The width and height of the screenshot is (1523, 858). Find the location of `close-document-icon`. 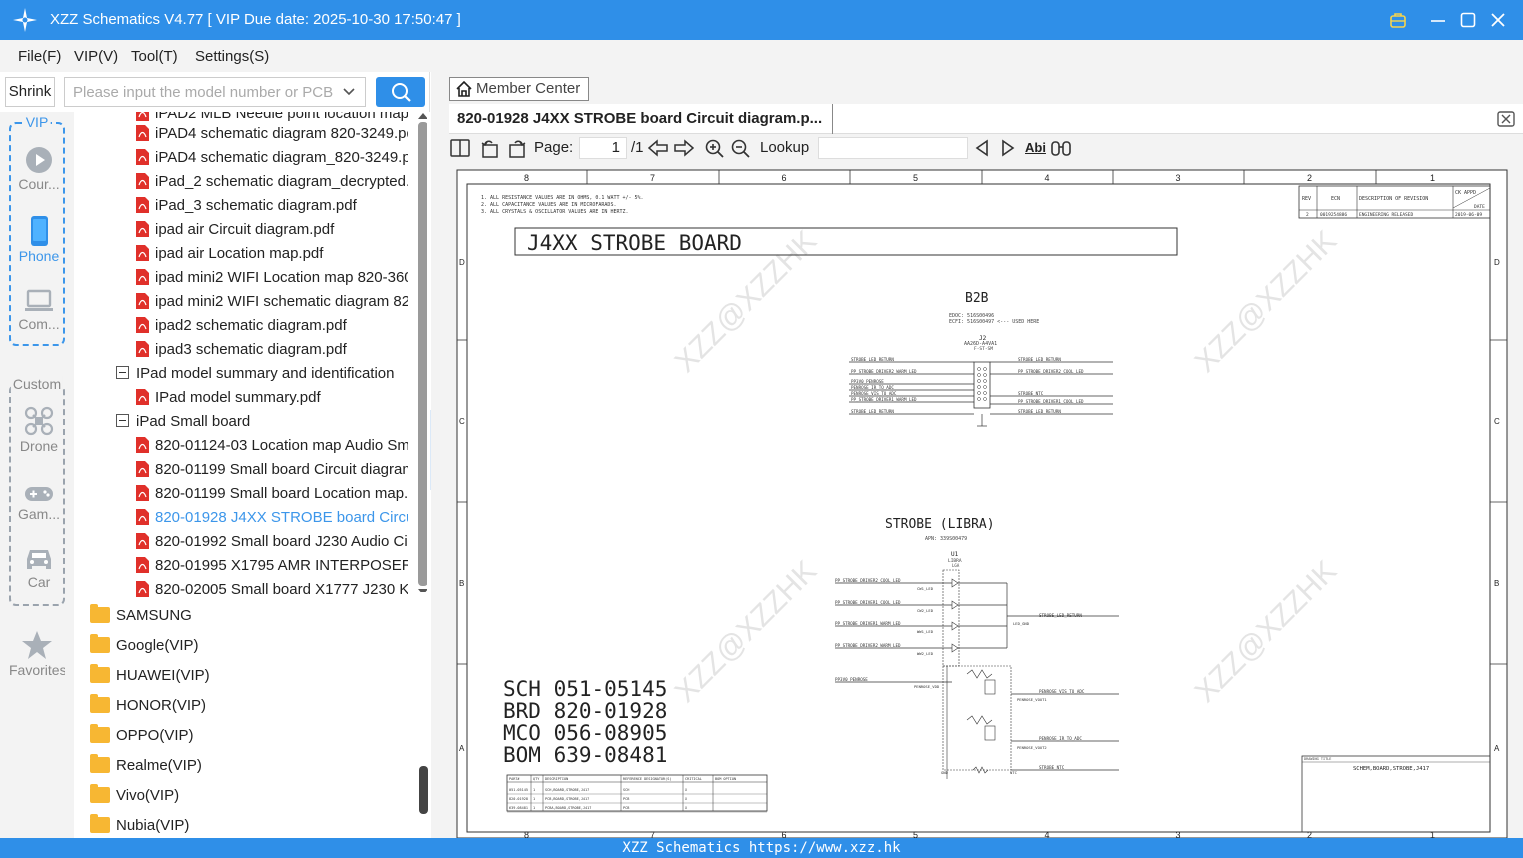

close-document-icon is located at coordinates (1506, 119).